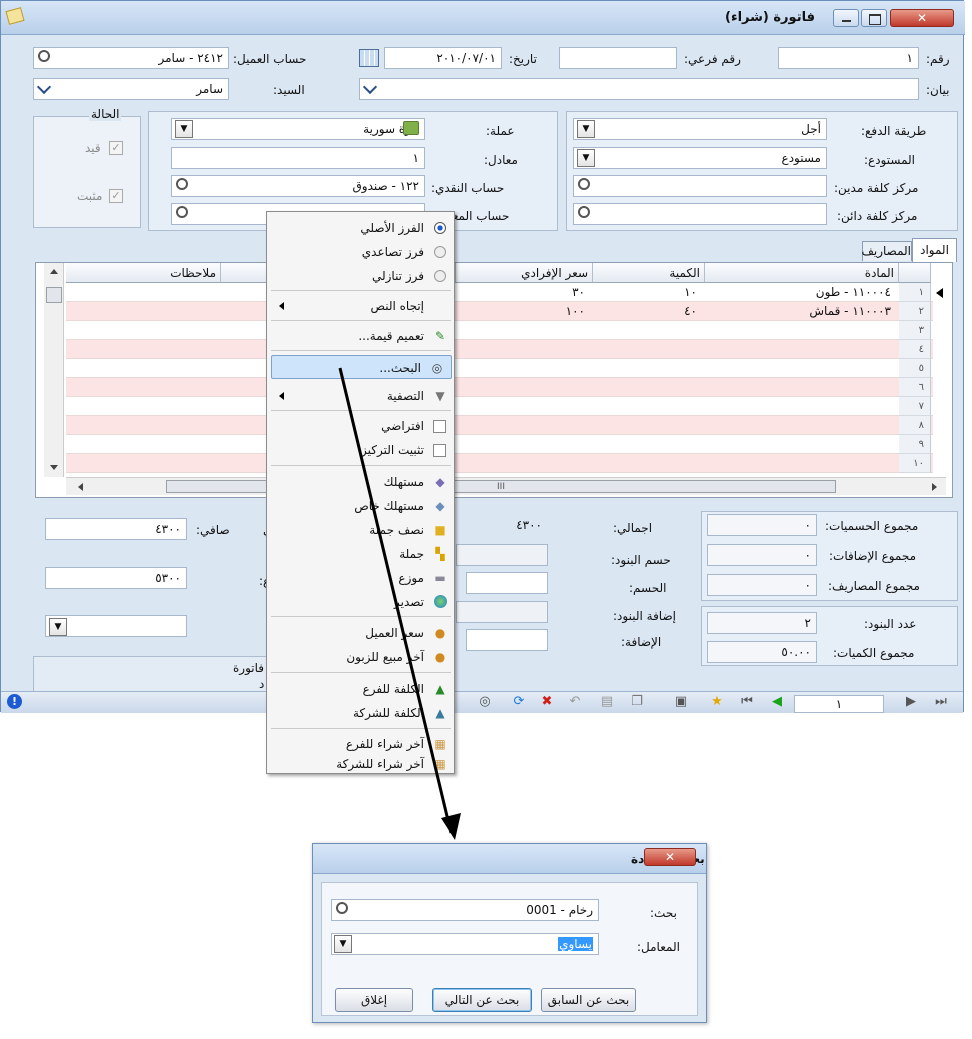 The image size is (972, 1039). Describe the element at coordinates (588, 1000) in the screenshot. I see `find-previous-button: بحث عن السابق` at that location.